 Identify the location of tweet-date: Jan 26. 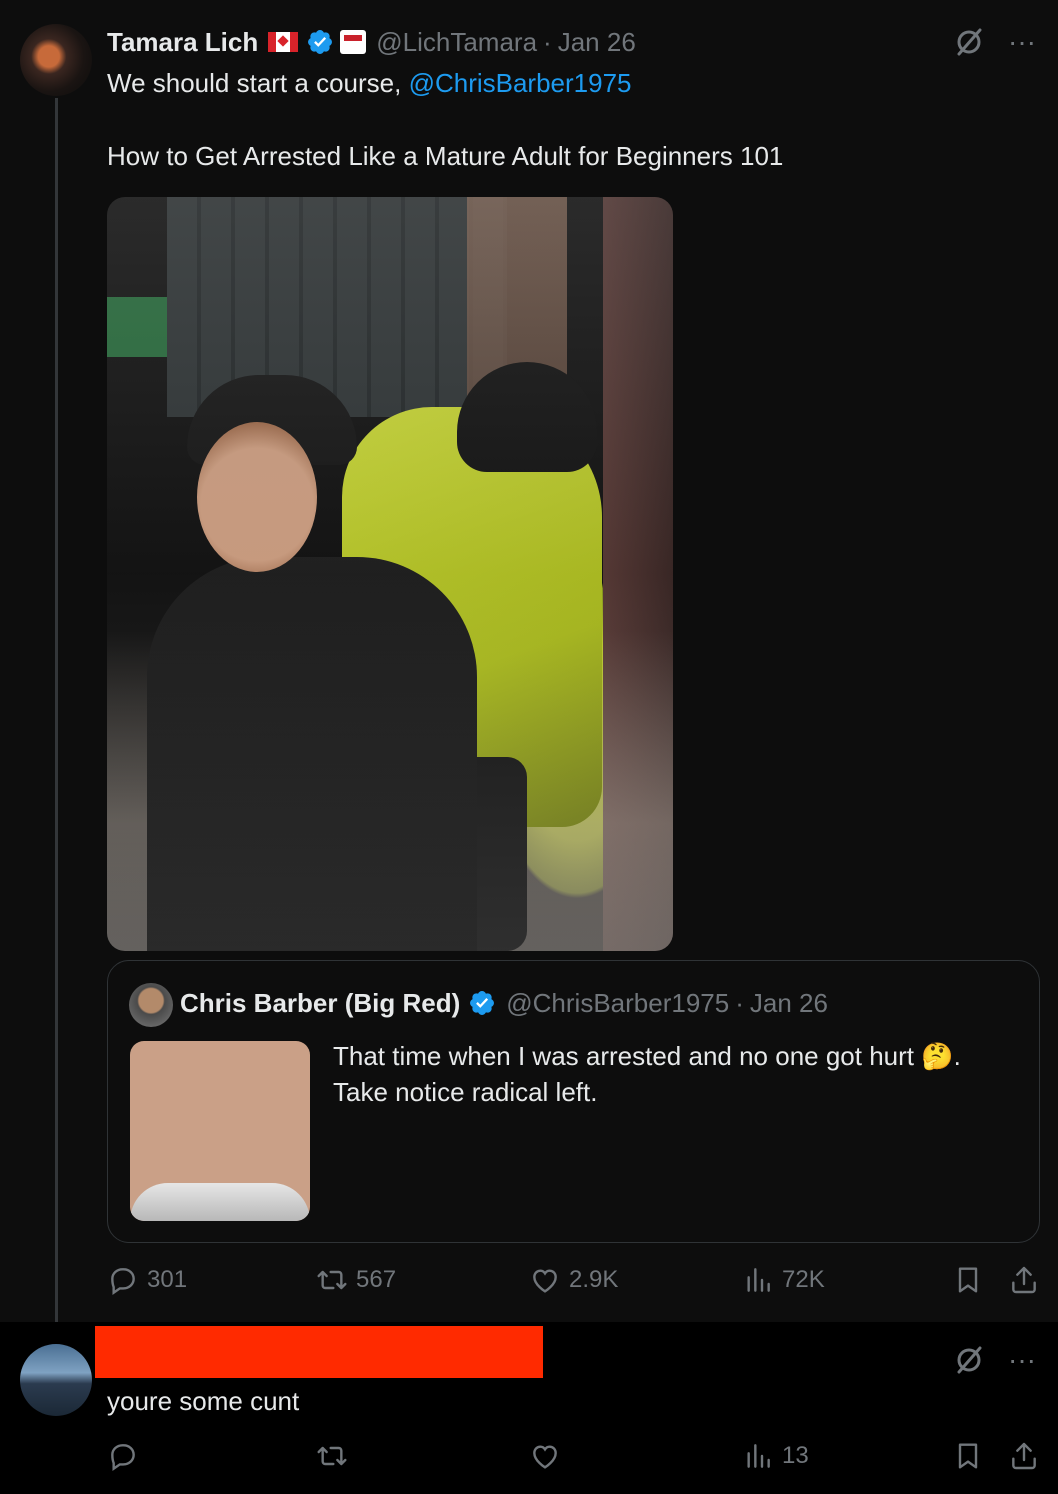
(597, 42).